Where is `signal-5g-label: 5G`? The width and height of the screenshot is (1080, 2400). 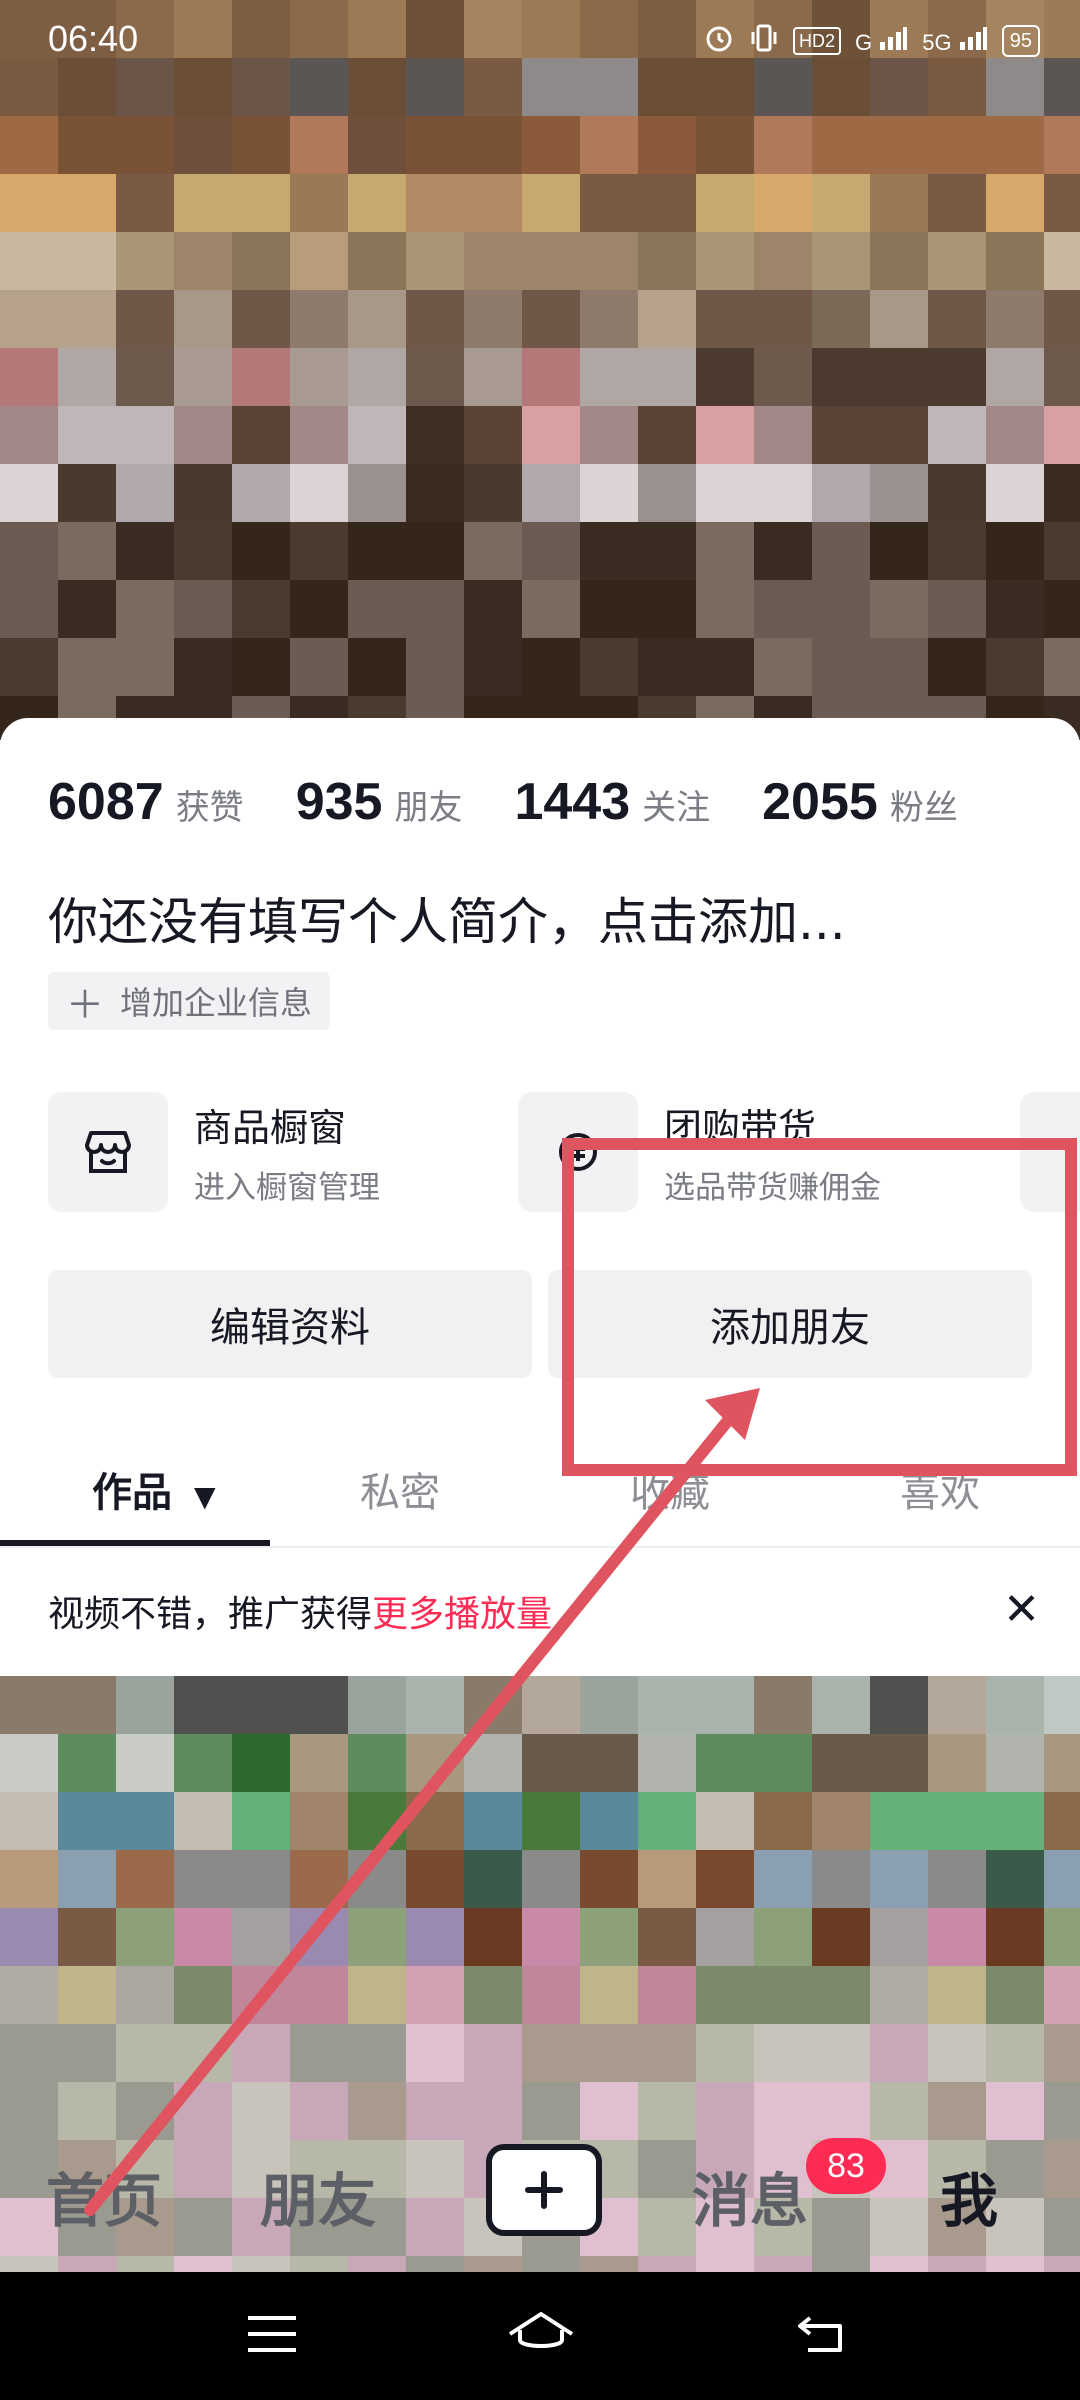
signal-5g-label: 5G is located at coordinates (937, 42).